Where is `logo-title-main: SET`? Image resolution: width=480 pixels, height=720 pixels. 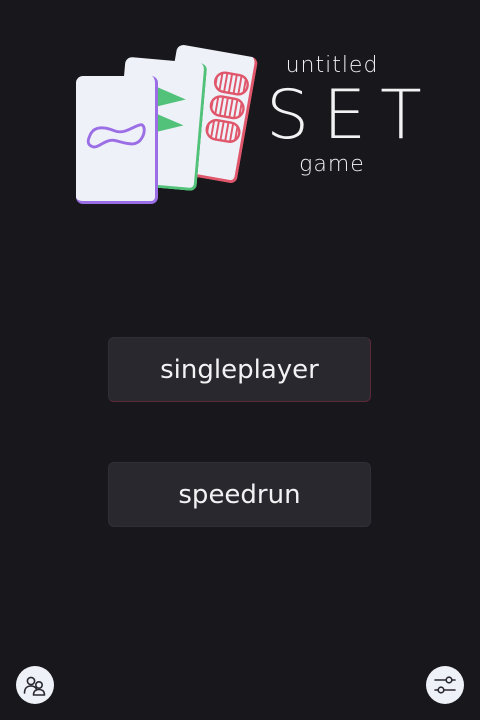 logo-title-main: SET is located at coordinates (351, 115).